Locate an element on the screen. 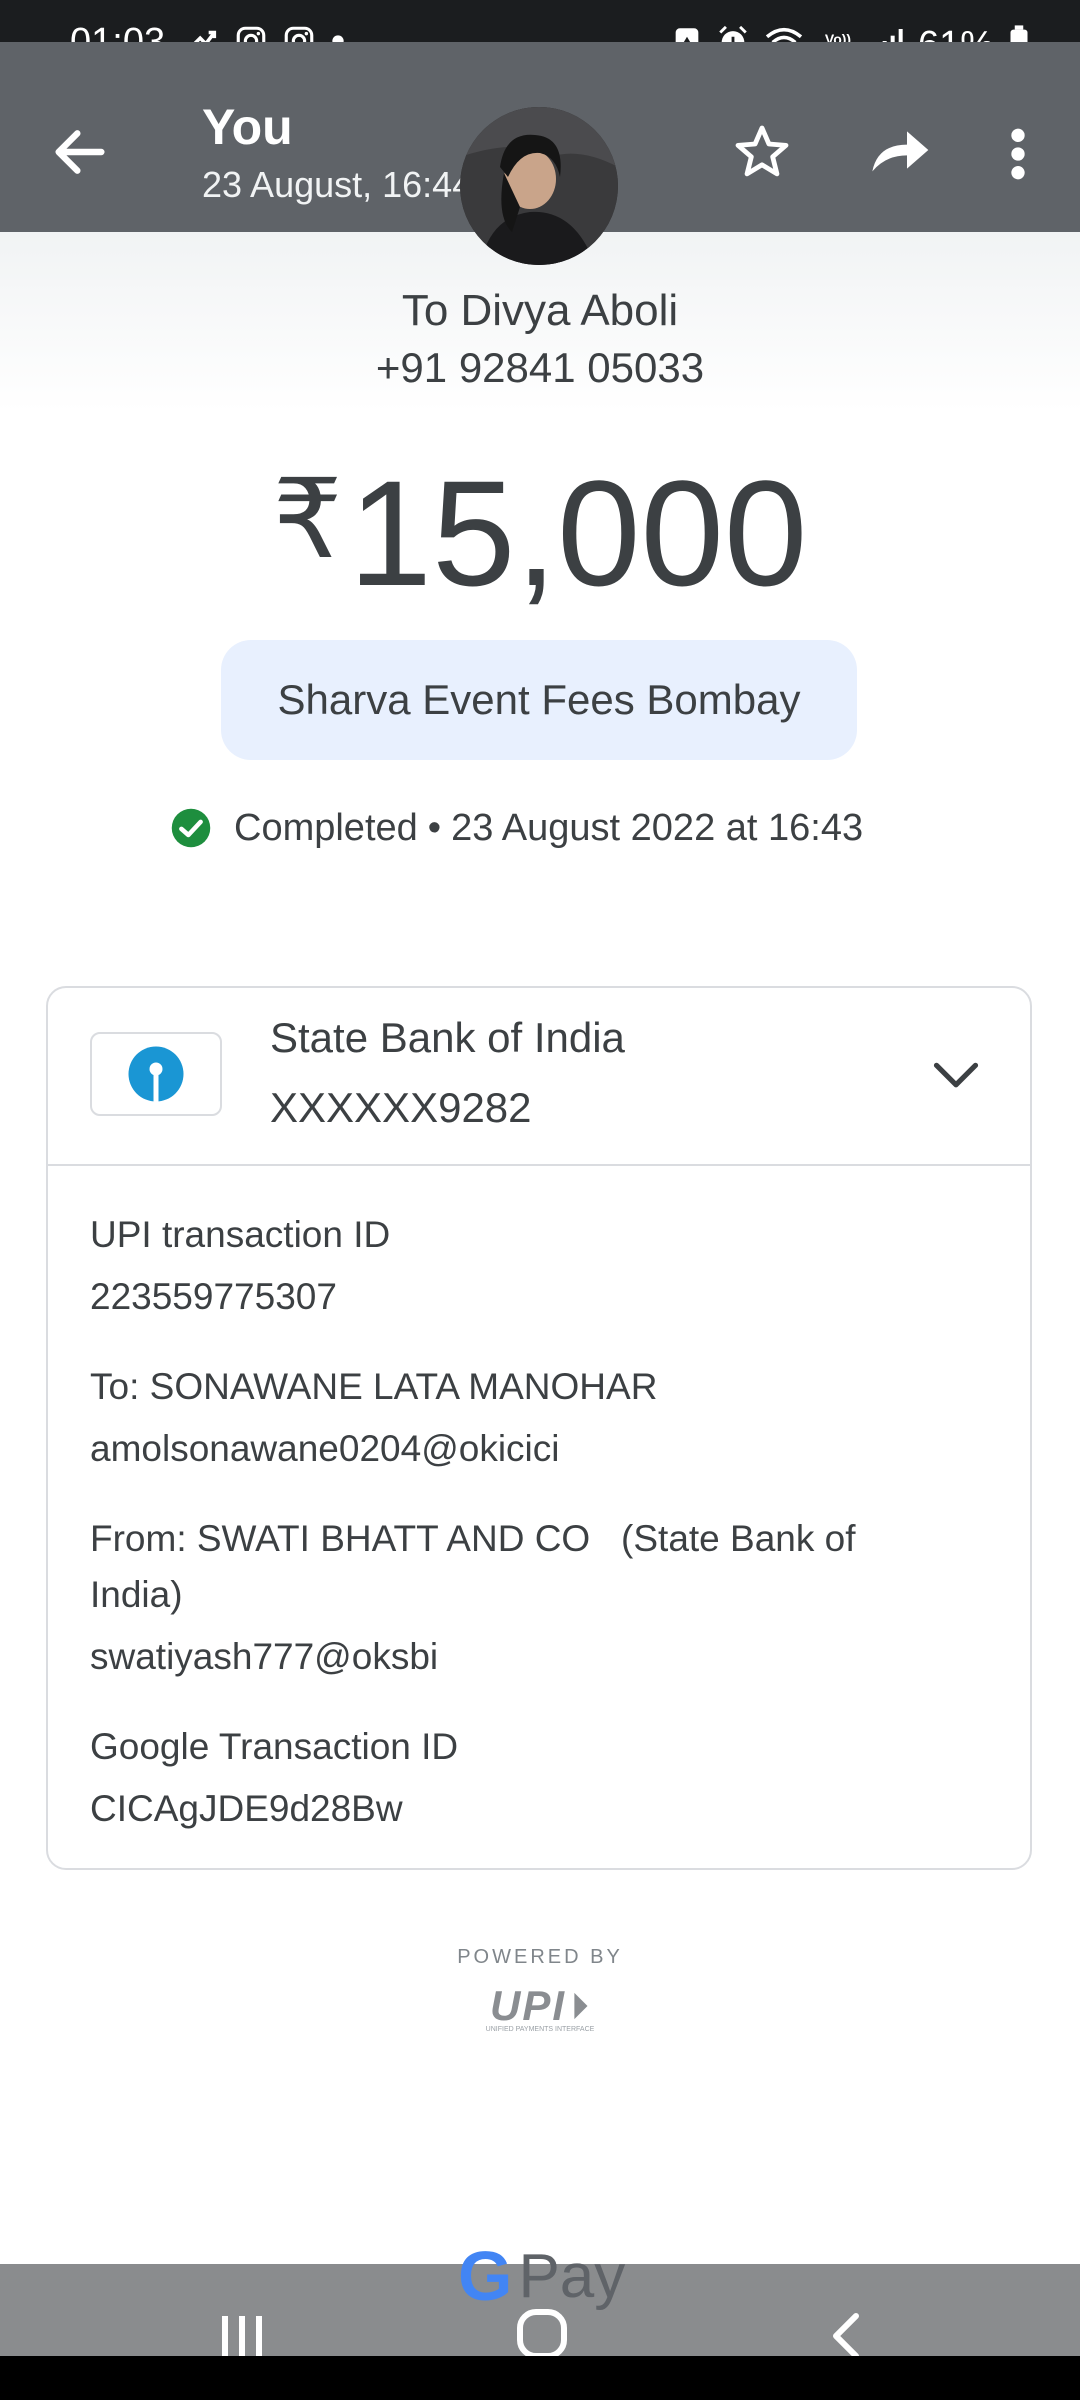 Image resolution: width=1080 pixels, height=2400 pixels. card-divider is located at coordinates (539, 1165).